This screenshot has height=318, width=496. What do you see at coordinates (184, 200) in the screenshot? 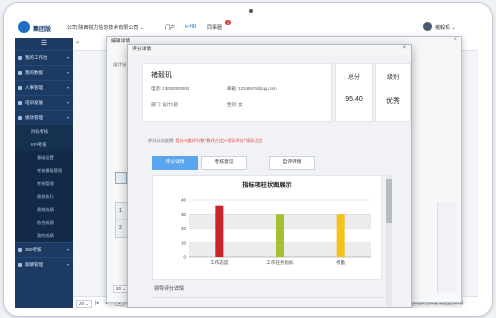
I see `y-tick-label: 40` at bounding box center [184, 200].